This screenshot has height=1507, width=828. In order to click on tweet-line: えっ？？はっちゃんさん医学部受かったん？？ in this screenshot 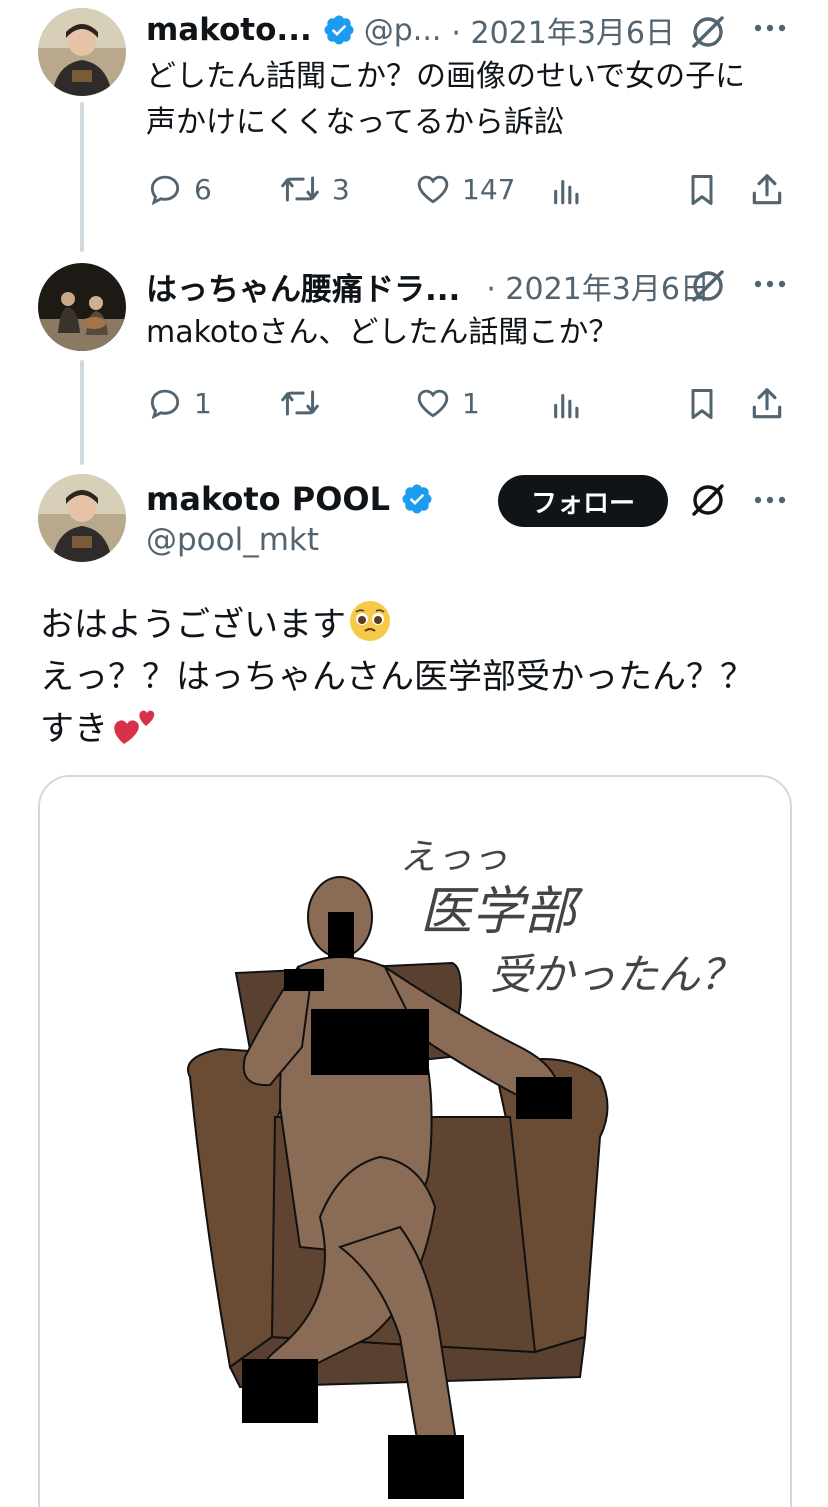, I will do `click(397, 673)`.